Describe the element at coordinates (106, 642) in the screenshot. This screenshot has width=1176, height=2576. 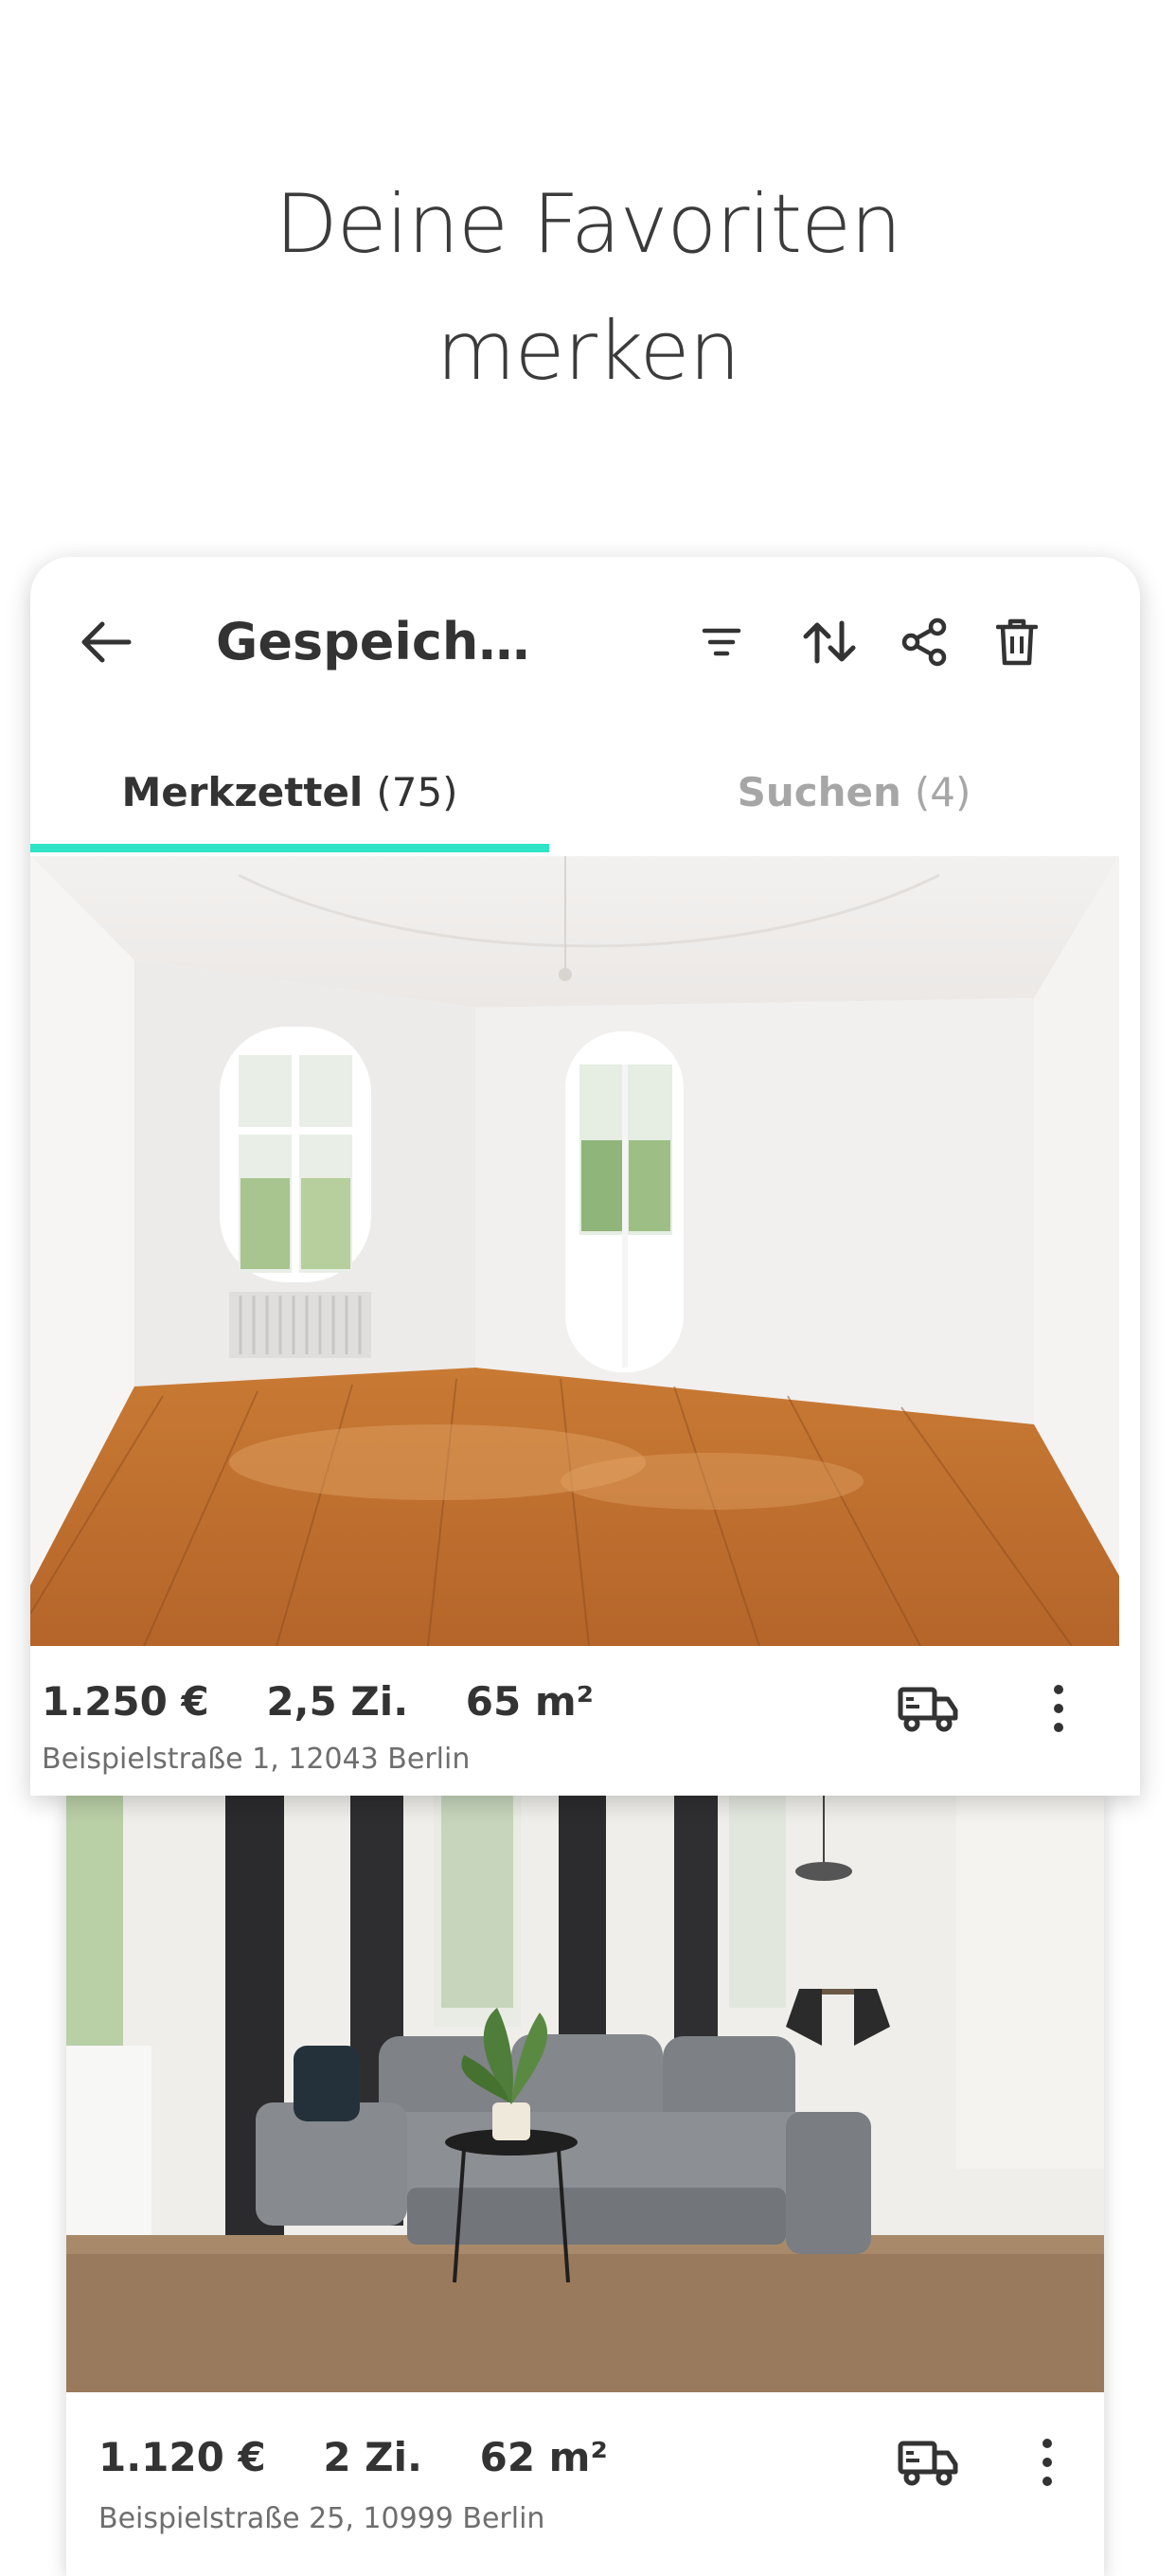
I see `back-arrow-icon` at that location.